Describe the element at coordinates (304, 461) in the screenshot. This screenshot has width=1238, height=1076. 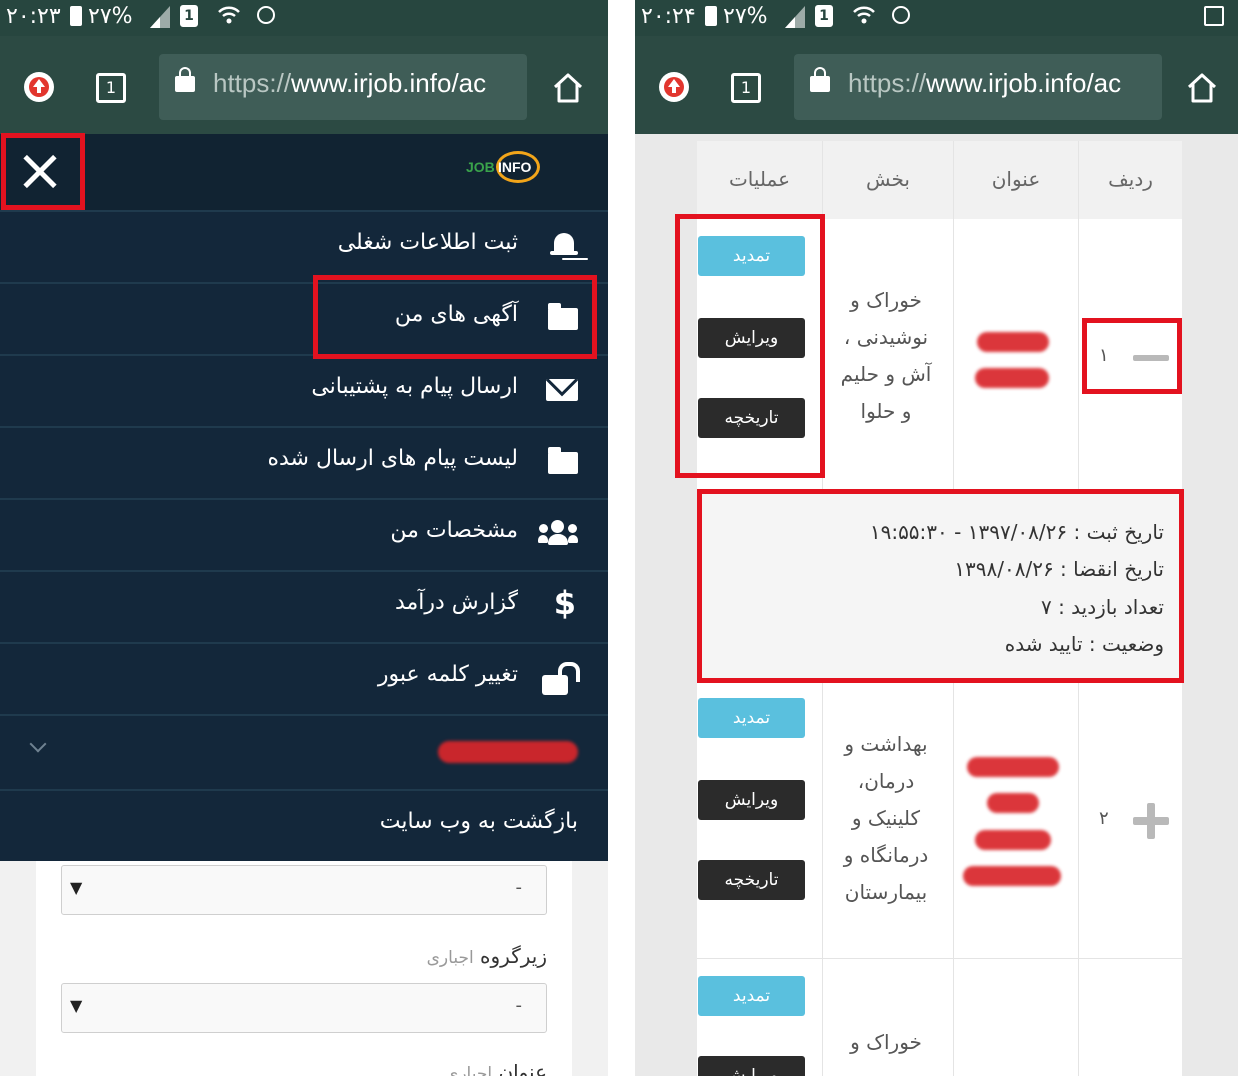
I see `menu-item-sent-messages: لیست پیام های ارسال شده` at that location.